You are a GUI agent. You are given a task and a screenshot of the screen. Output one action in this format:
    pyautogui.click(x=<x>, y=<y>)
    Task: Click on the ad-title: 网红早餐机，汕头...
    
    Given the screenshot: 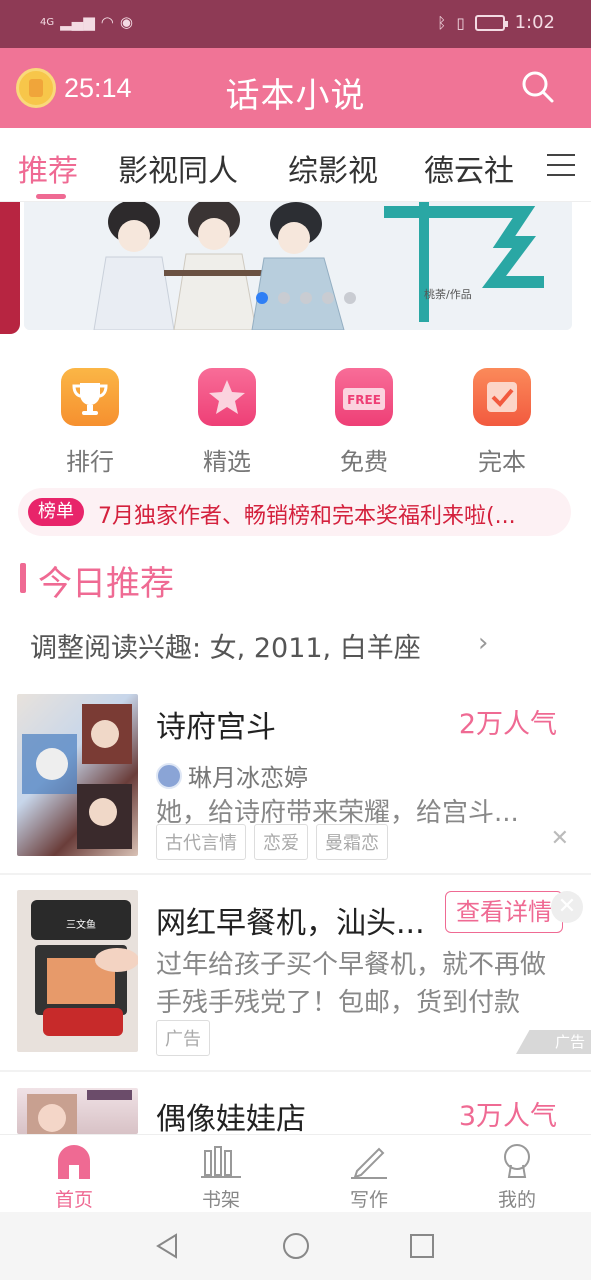 What is the action you would take?
    pyautogui.click(x=290, y=920)
    